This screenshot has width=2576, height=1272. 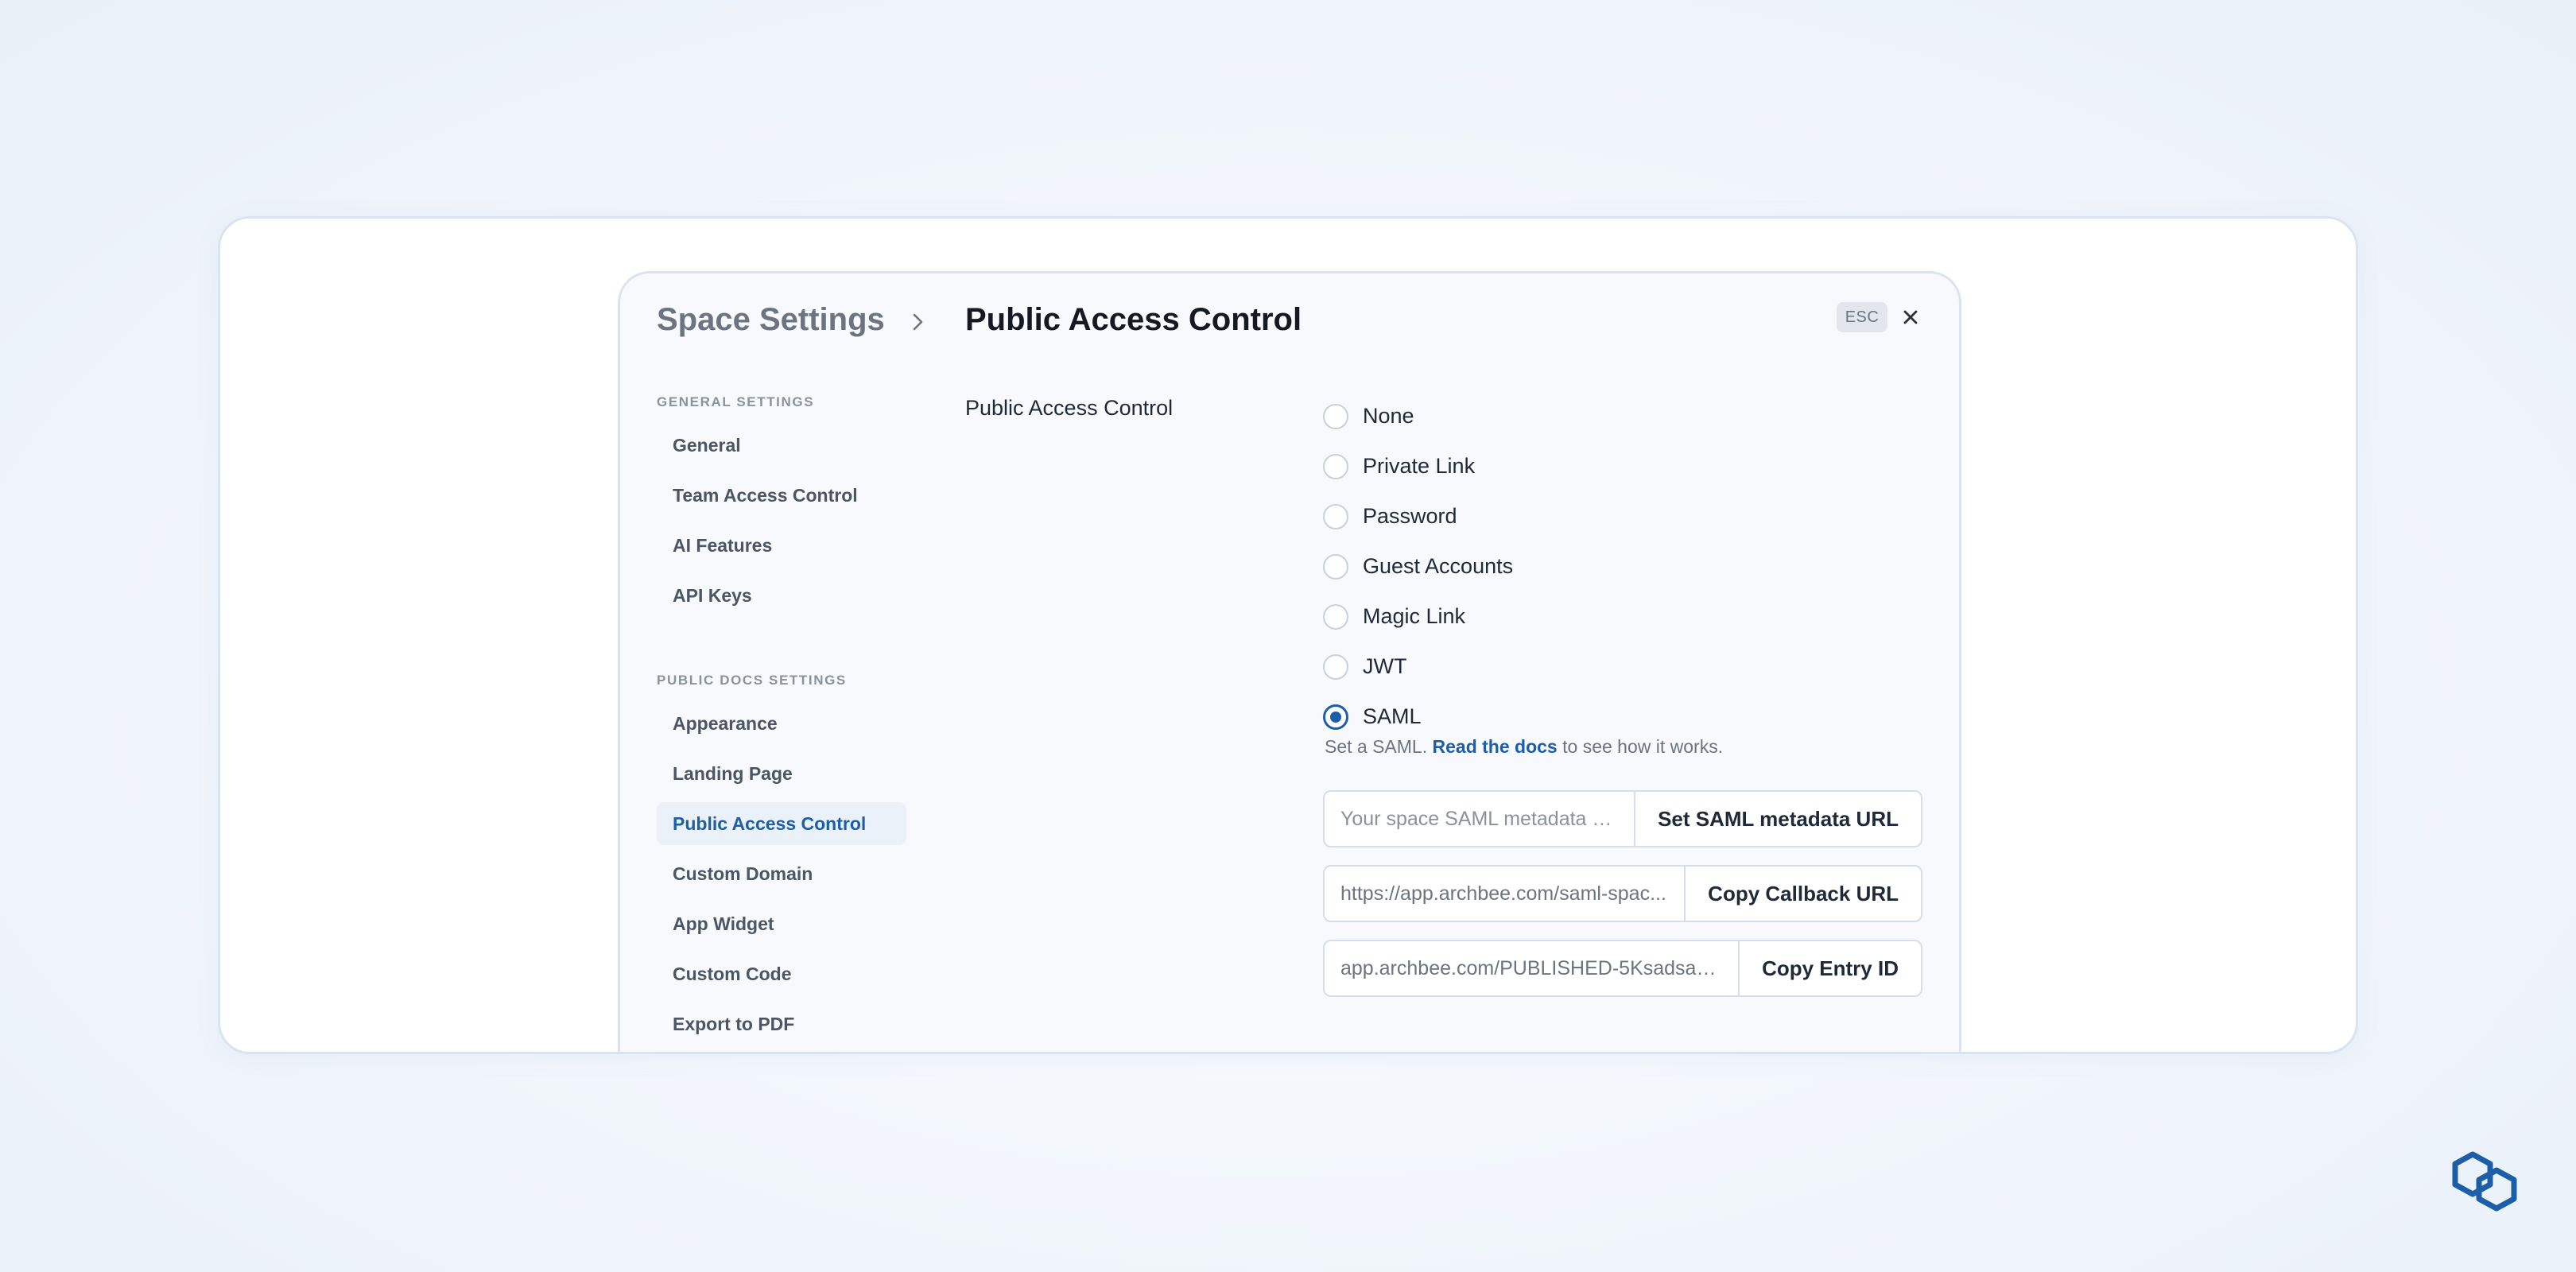 I want to click on entry-id-input, so click(x=1532, y=968).